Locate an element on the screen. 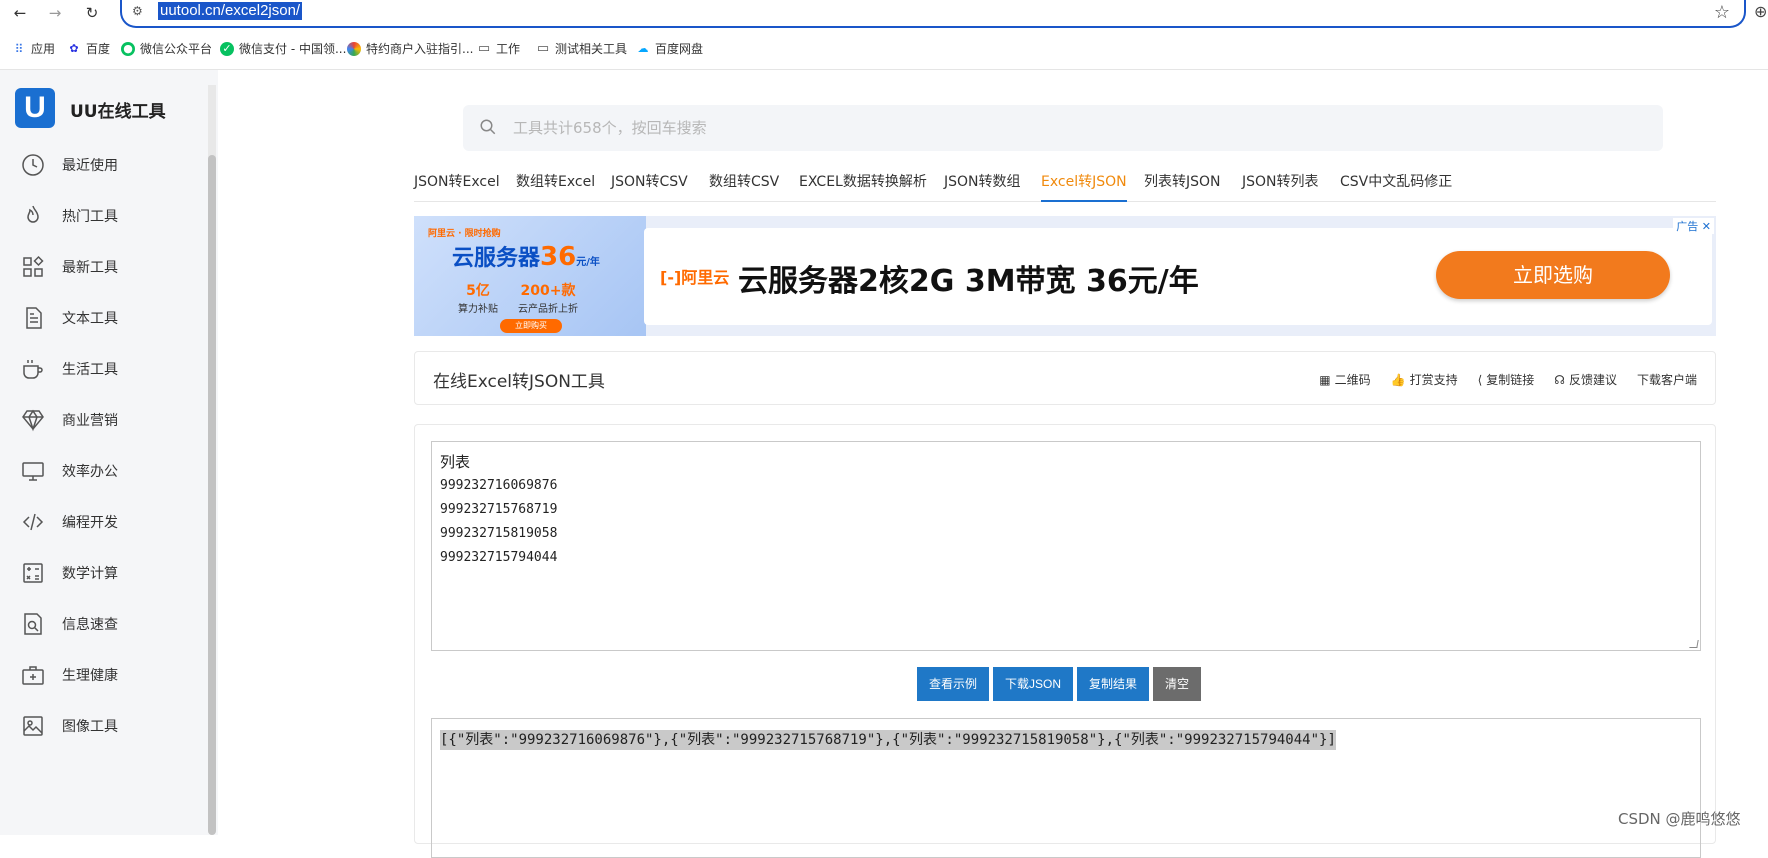  back-arrow-icon: ← is located at coordinates (20, 13).